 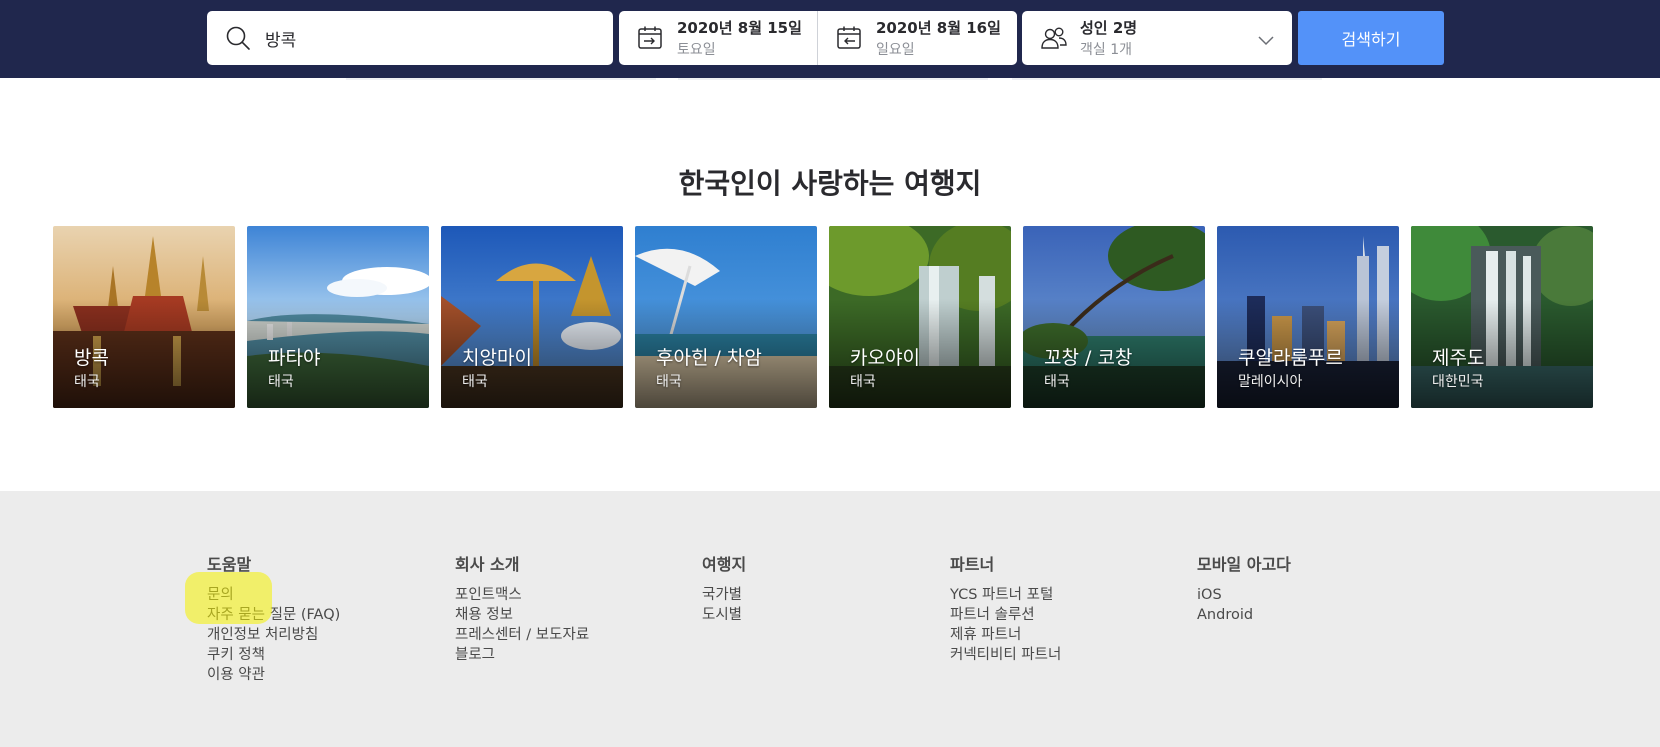 What do you see at coordinates (1244, 615) in the screenshot?
I see `footer-link-android: Android` at bounding box center [1244, 615].